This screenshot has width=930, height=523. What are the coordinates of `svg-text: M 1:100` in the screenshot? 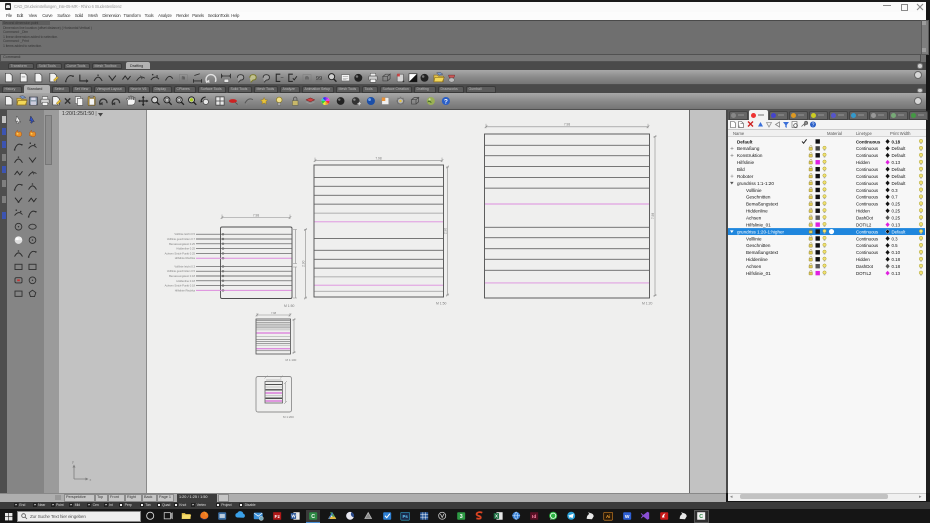 It's located at (291, 360).